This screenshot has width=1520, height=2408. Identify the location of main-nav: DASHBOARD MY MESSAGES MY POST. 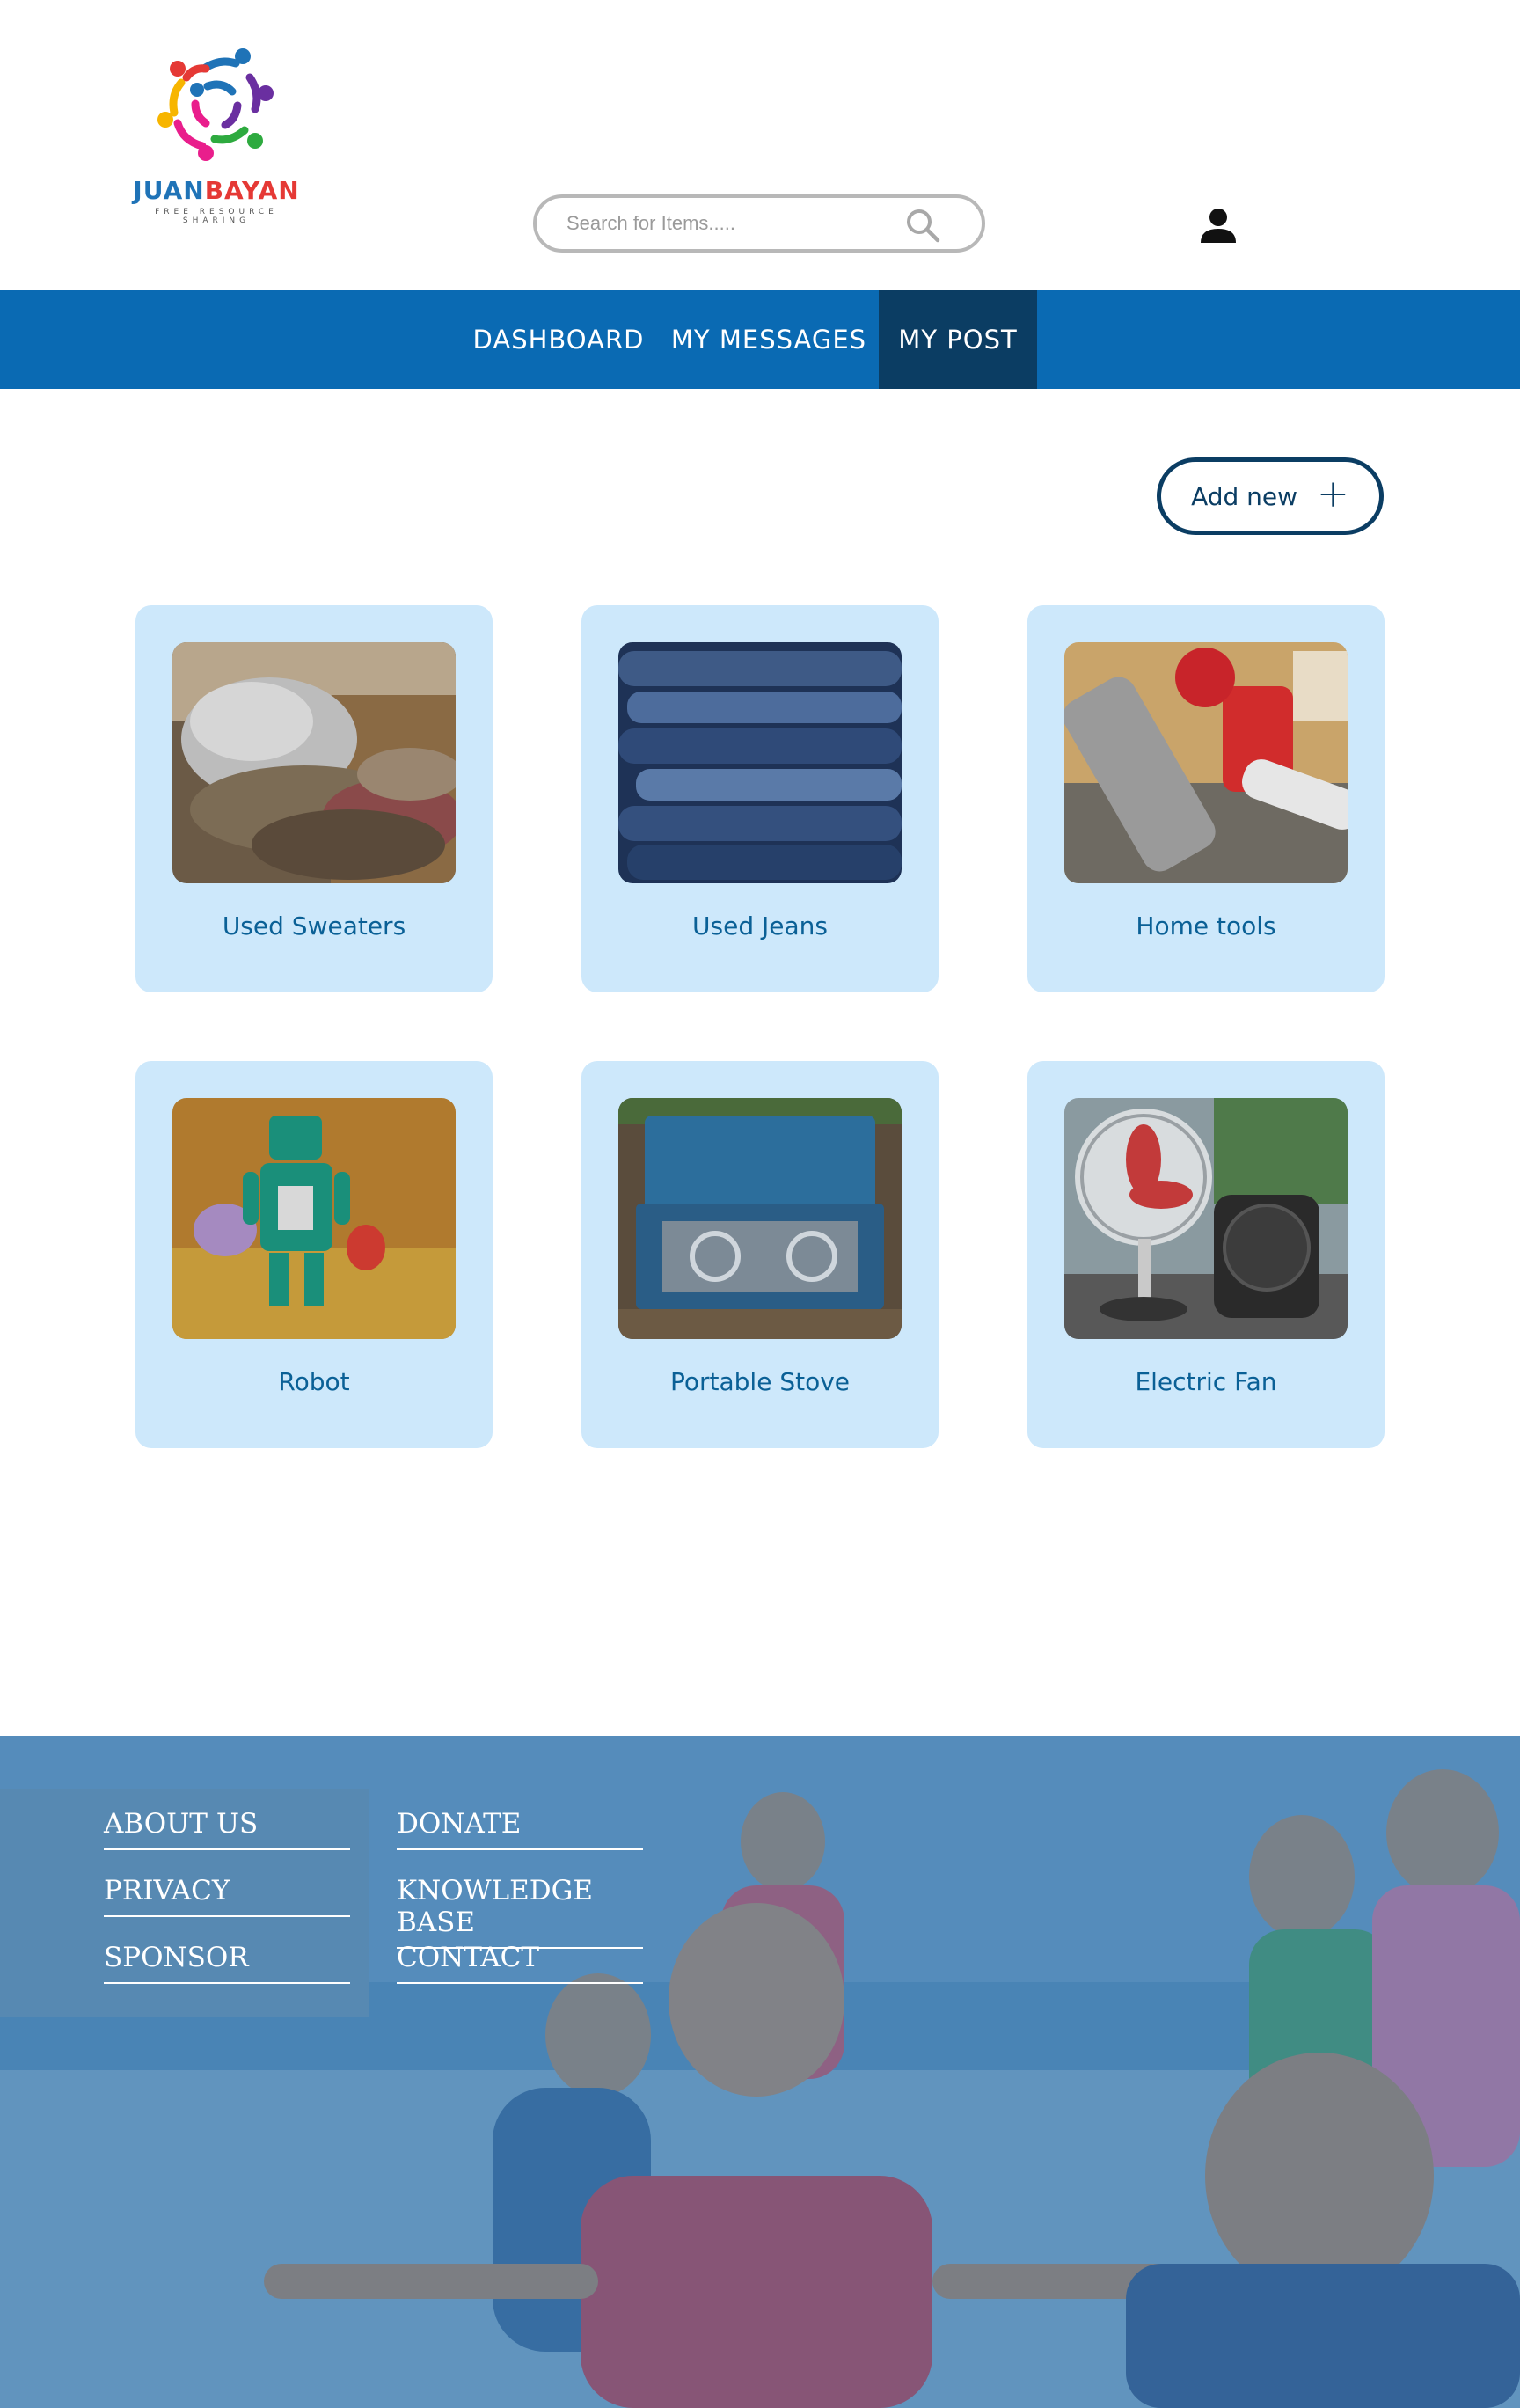
(760, 339).